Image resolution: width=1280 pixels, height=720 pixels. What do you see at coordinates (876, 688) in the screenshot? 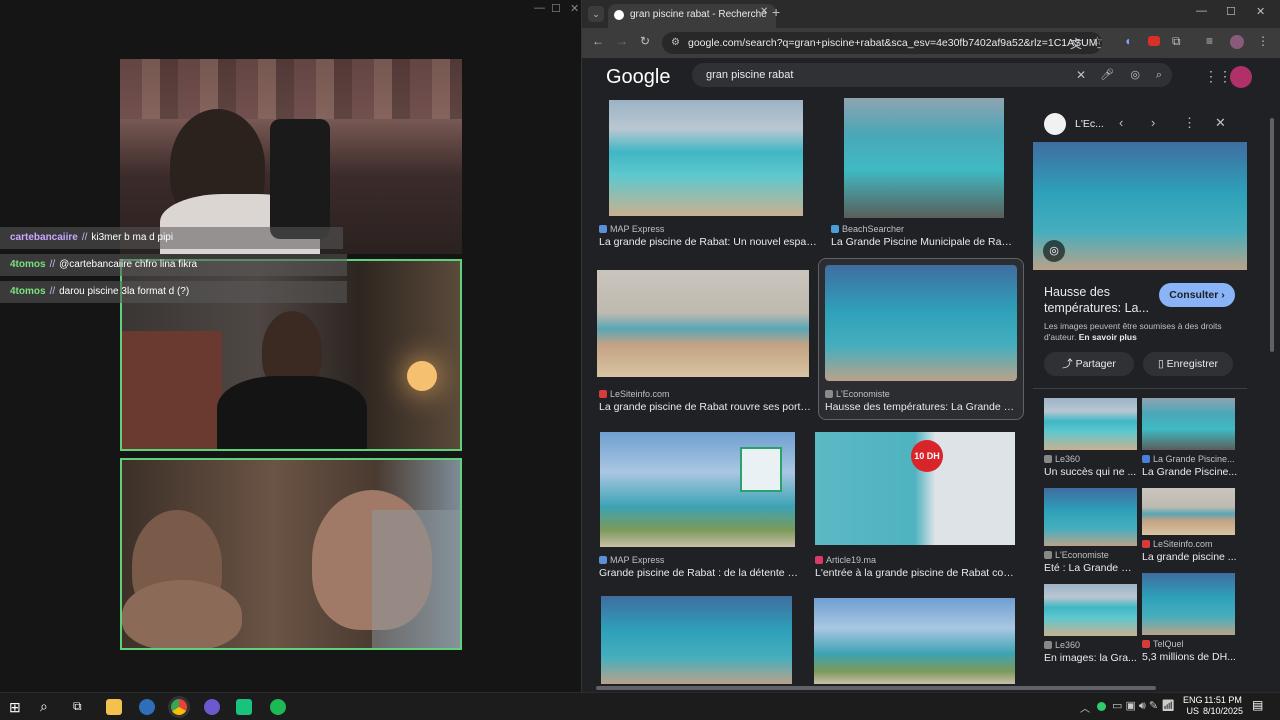
I see `horizontal-scrollbar` at bounding box center [876, 688].